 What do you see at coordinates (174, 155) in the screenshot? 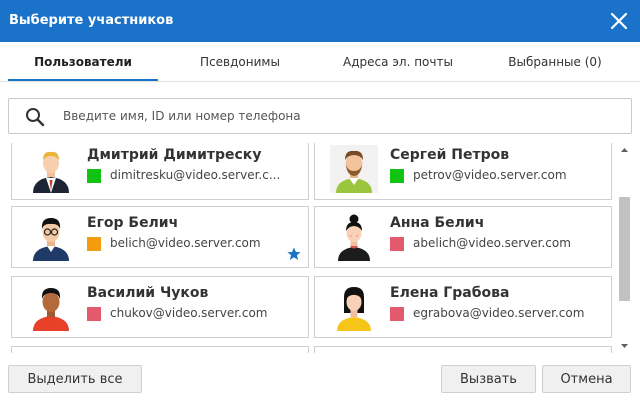
I see `contact-name: Дмитрий Димитреску` at bounding box center [174, 155].